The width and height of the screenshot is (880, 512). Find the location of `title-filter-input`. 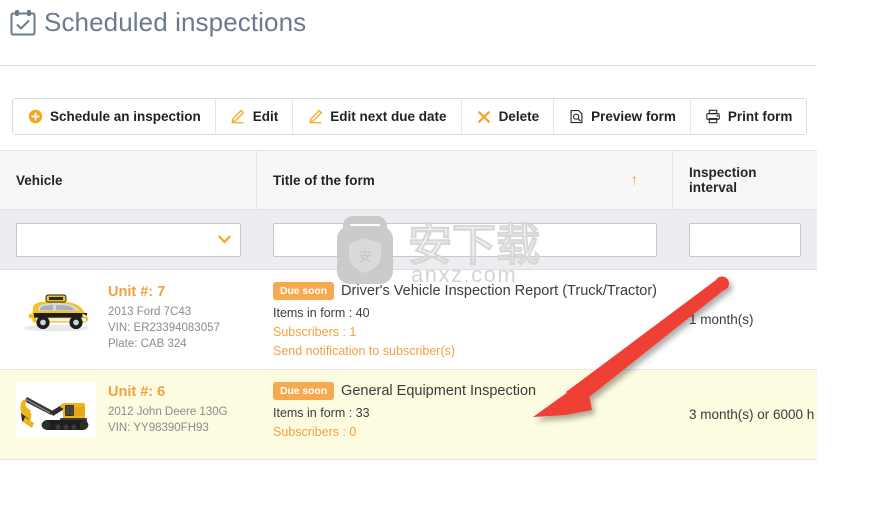

title-filter-input is located at coordinates (465, 239).